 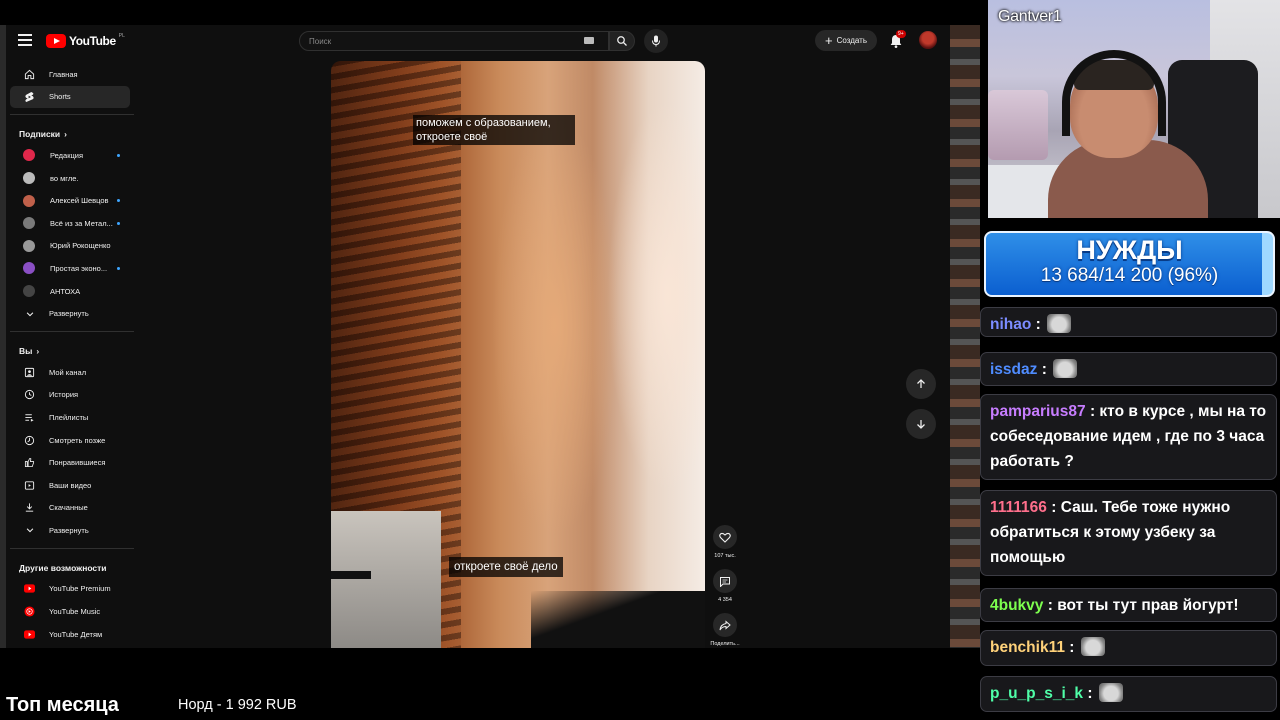 What do you see at coordinates (29, 394) in the screenshot?
I see `history-icon` at bounding box center [29, 394].